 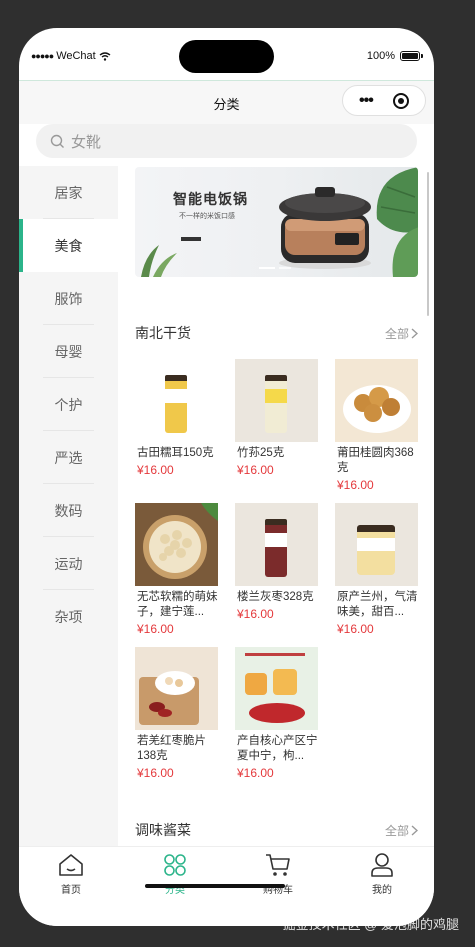 I want to click on status-left: ●●●●● WeChat, so click(x=71, y=56).